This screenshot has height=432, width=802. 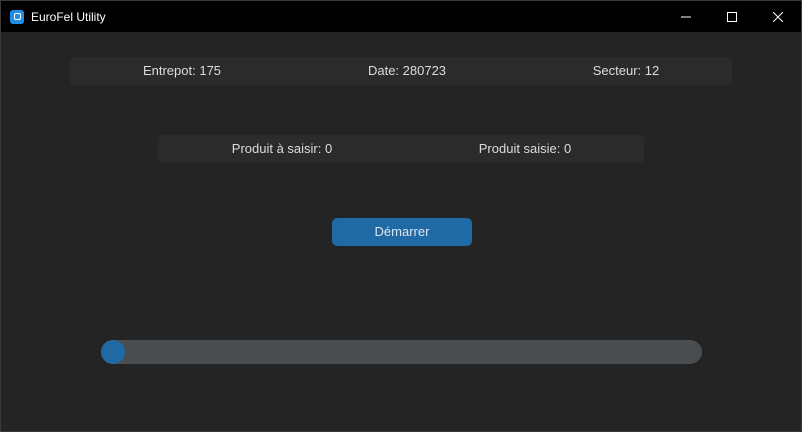 What do you see at coordinates (401, 16) in the screenshot?
I see `title-bar: EuroFel Utility` at bounding box center [401, 16].